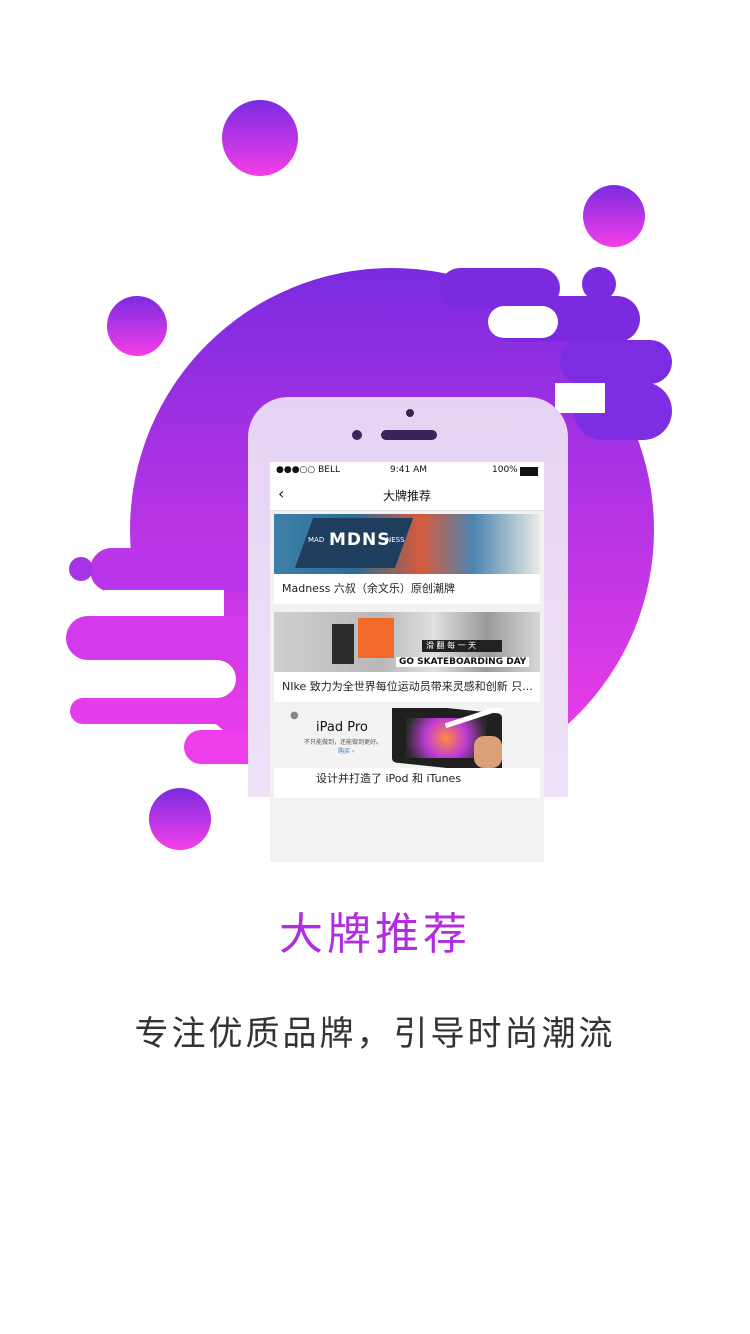  I want to click on nav-title: 大牌推荐, so click(406, 496).